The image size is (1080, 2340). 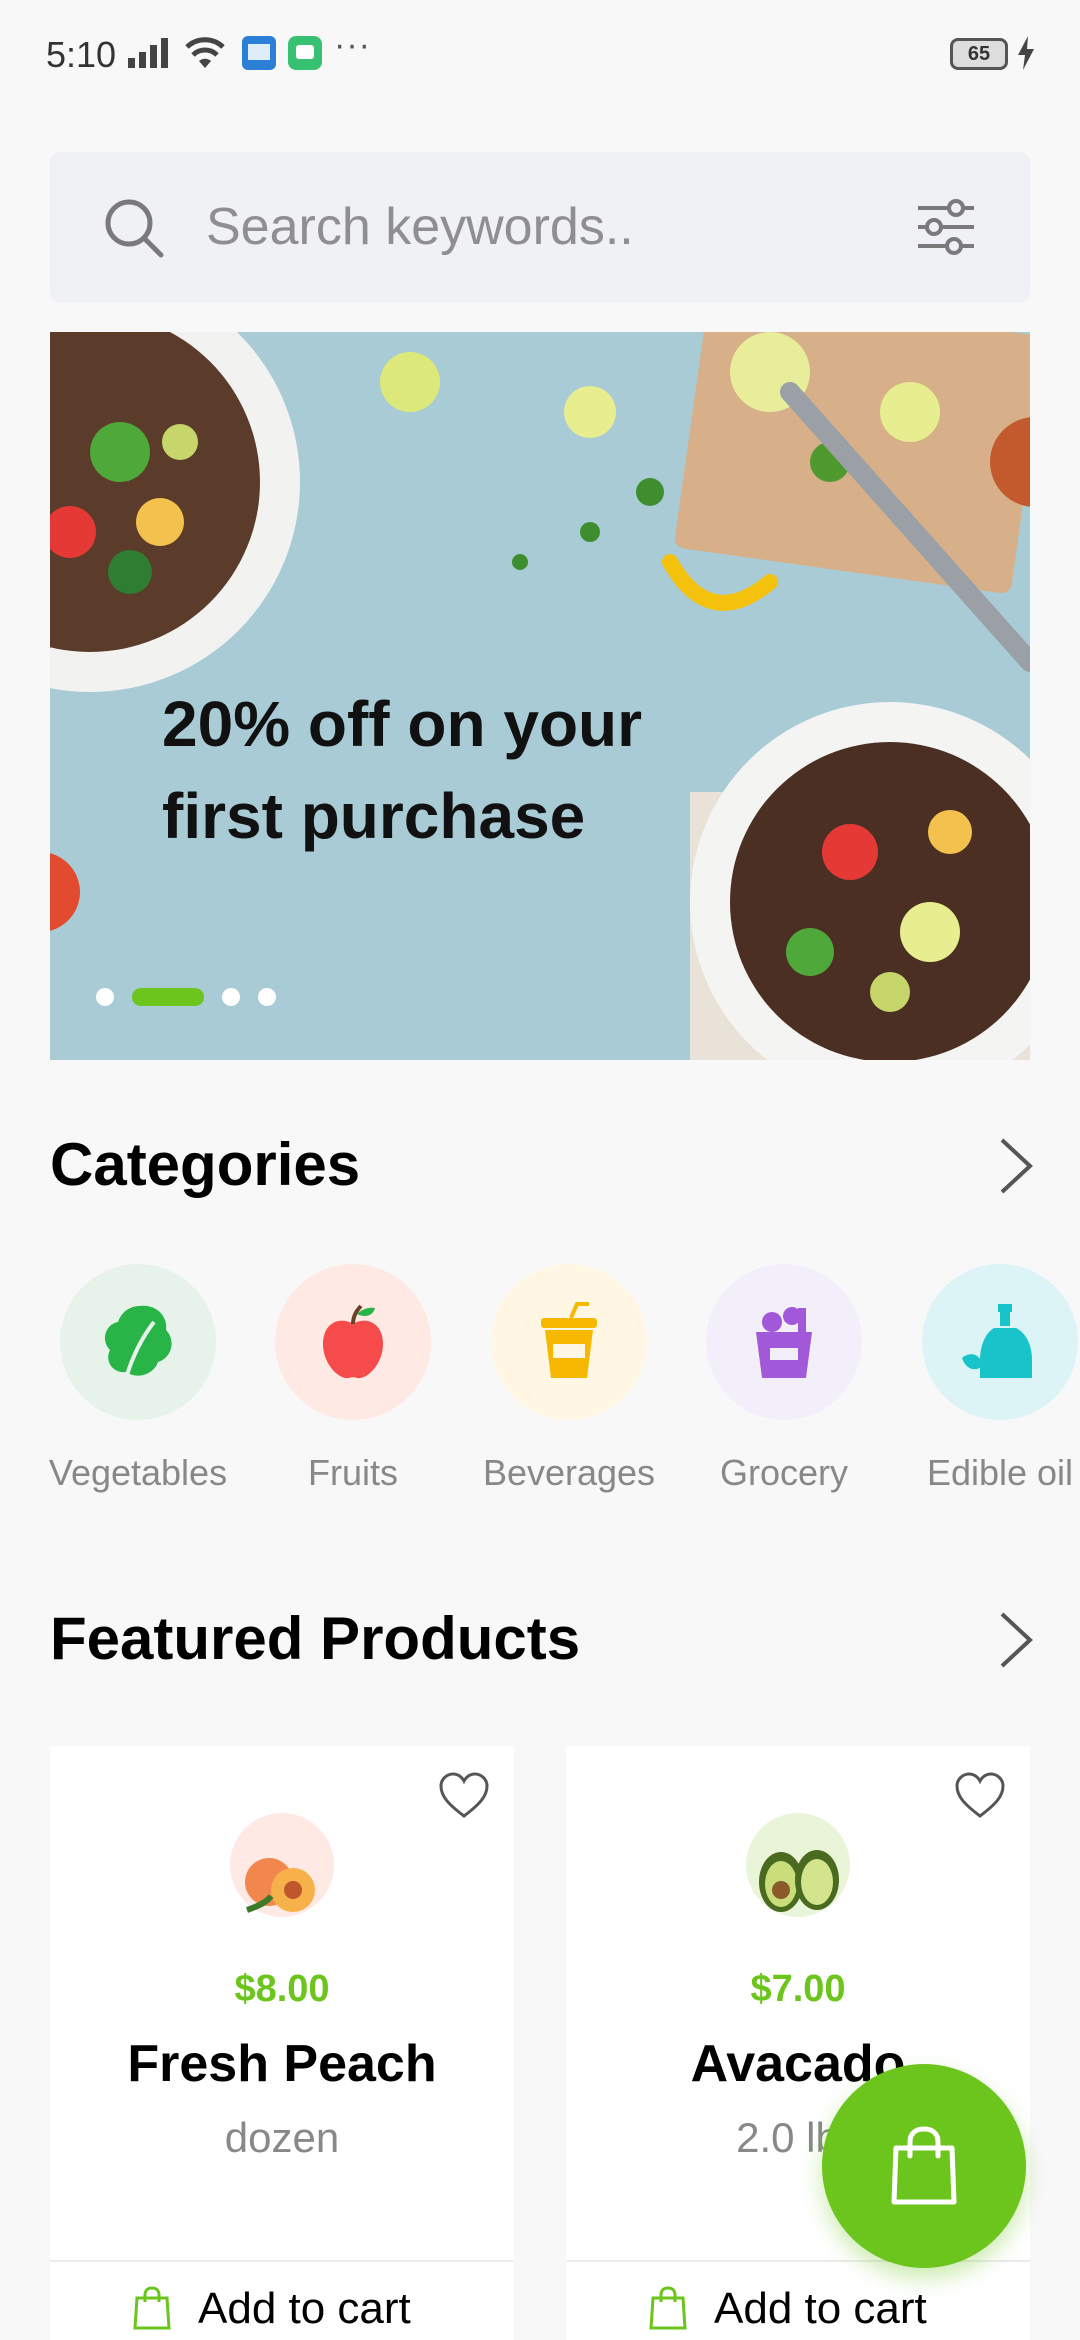 I want to click on product-name: Fresh Peach, so click(x=282, y=2064).